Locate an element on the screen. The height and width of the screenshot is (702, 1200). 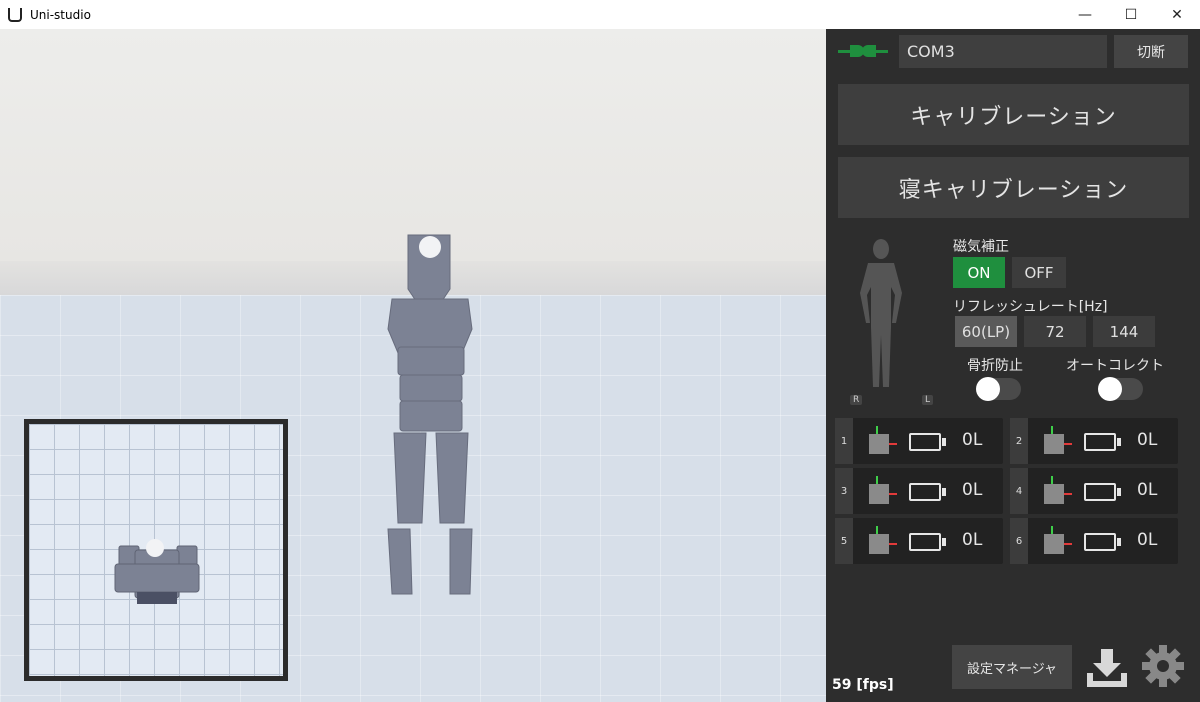
refresh-72-button: 72 is located at coordinates (1055, 331).